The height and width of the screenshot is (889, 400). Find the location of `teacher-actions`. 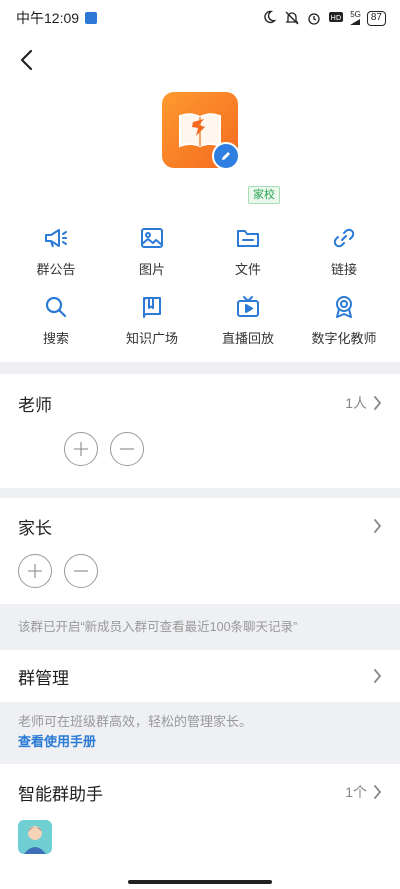

teacher-actions is located at coordinates (200, 455).